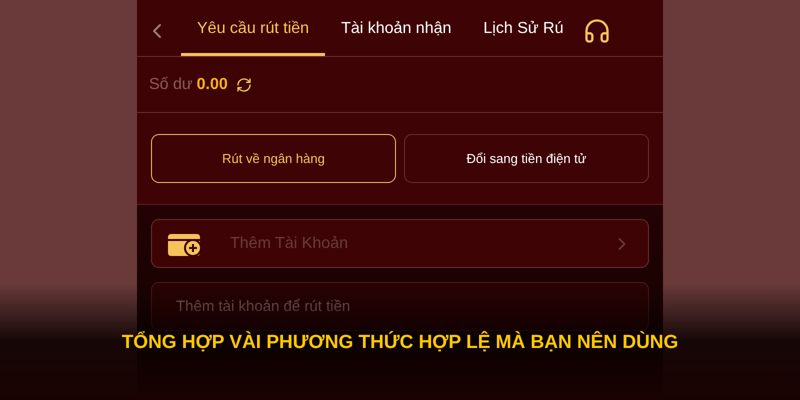  What do you see at coordinates (244, 84) in the screenshot?
I see `refresh-icon` at bounding box center [244, 84].